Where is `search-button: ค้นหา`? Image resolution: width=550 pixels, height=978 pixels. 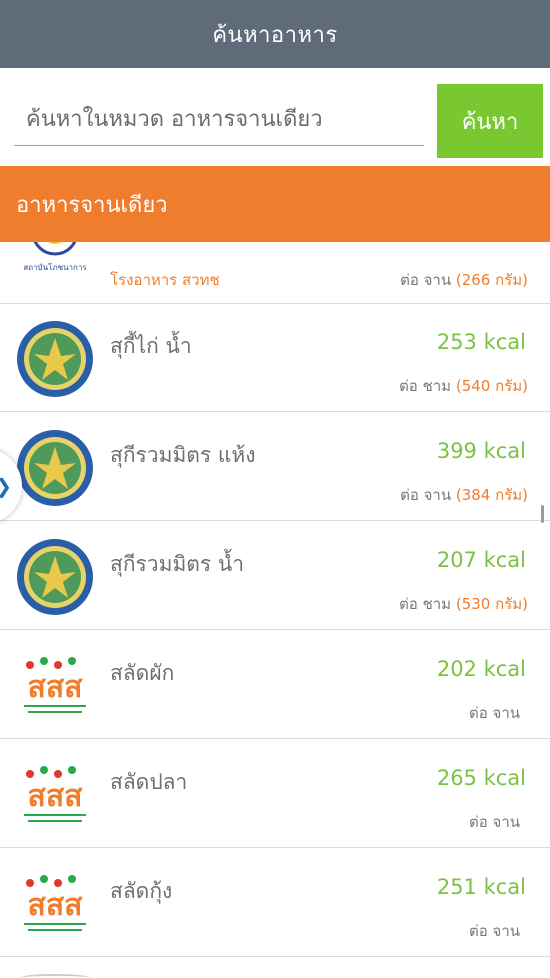
search-button: ค้นหา is located at coordinates (490, 121).